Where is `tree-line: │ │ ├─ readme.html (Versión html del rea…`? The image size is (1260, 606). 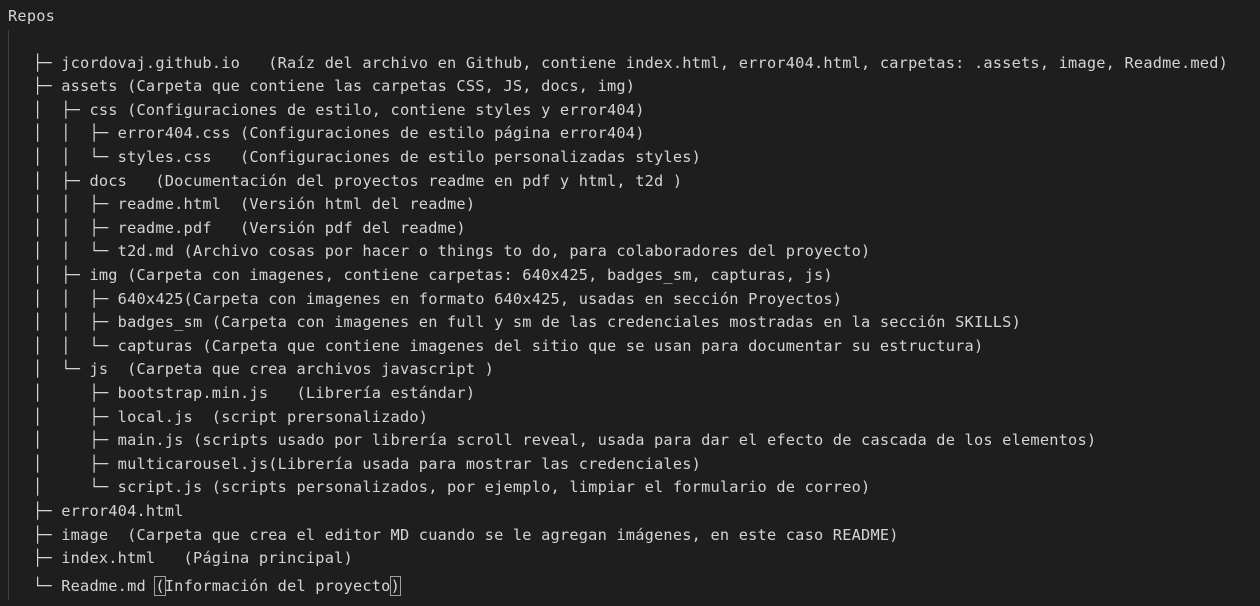
tree-line: │ │ ├─ readme.html (Versión html del rea… is located at coordinates (254, 204).